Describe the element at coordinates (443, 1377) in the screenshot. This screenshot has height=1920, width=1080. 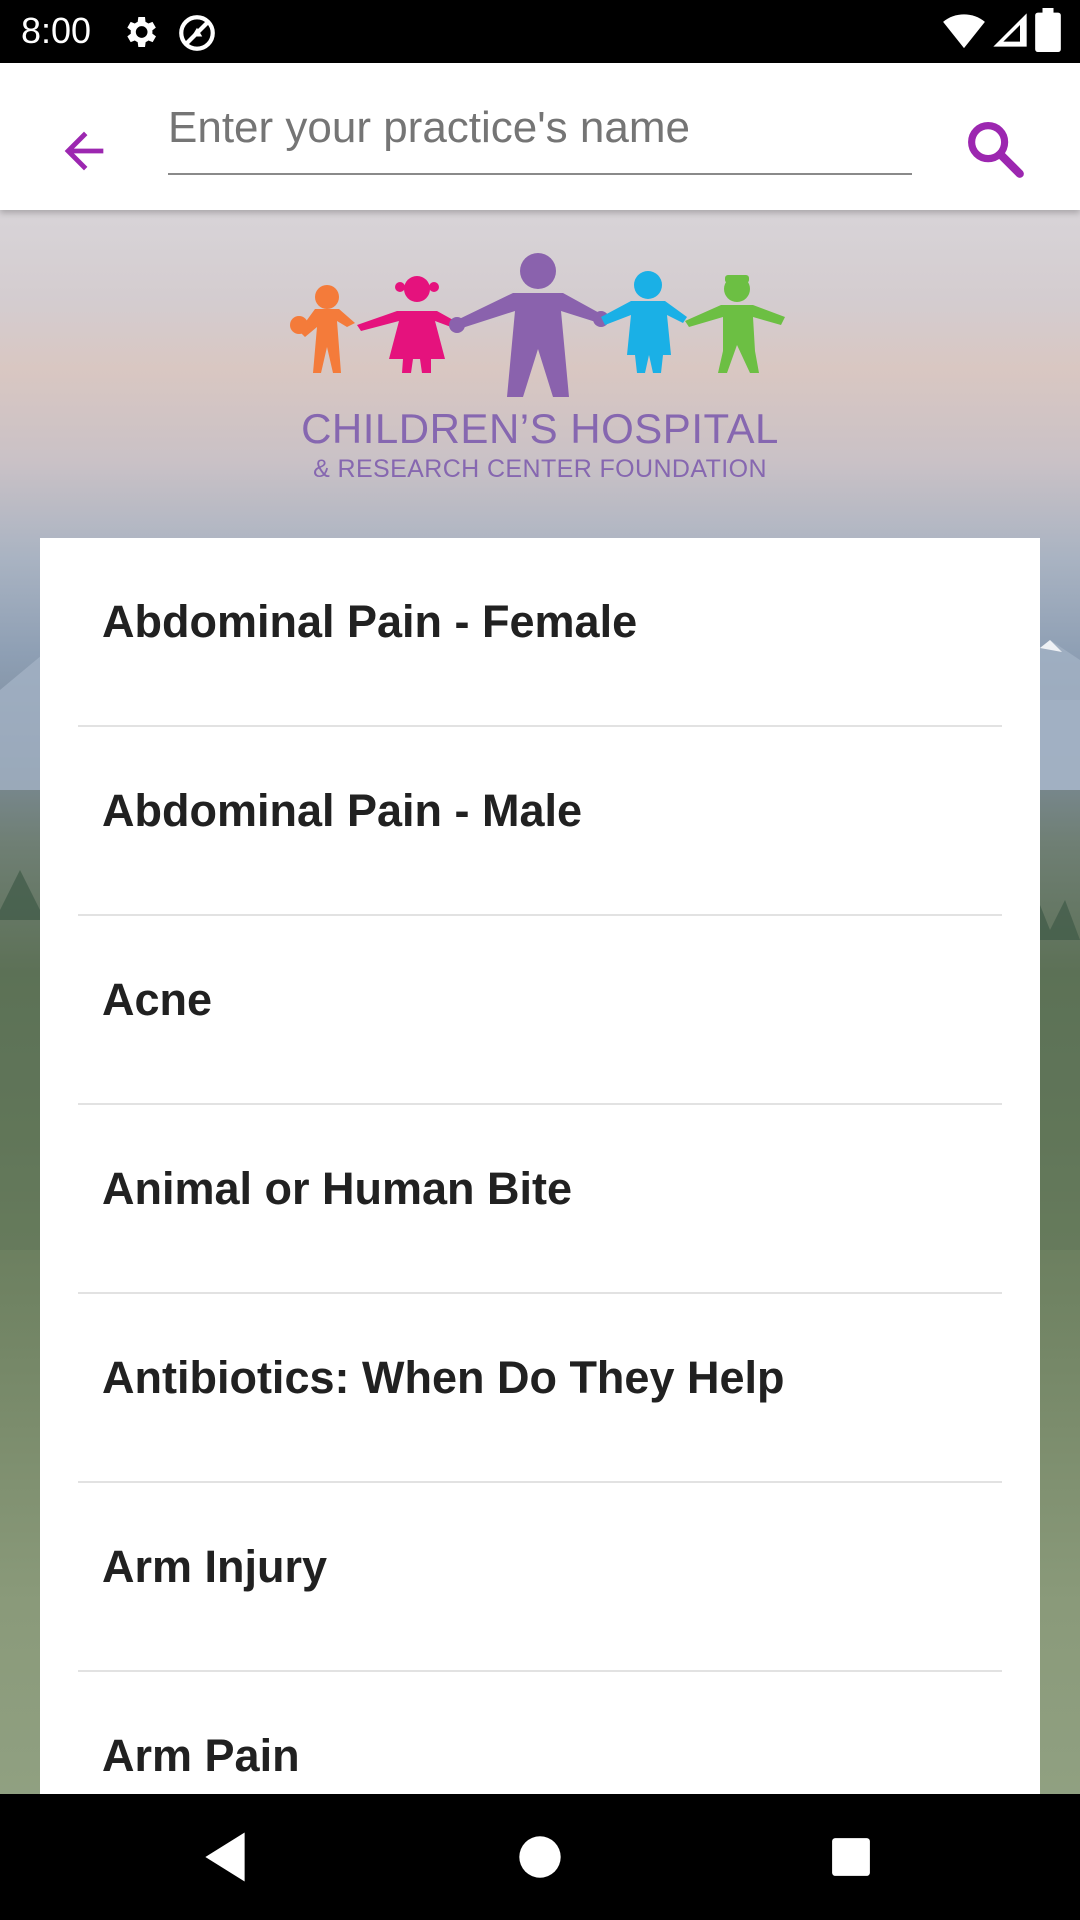
I see `topic-label: Antibiotics: When Do They Help` at that location.